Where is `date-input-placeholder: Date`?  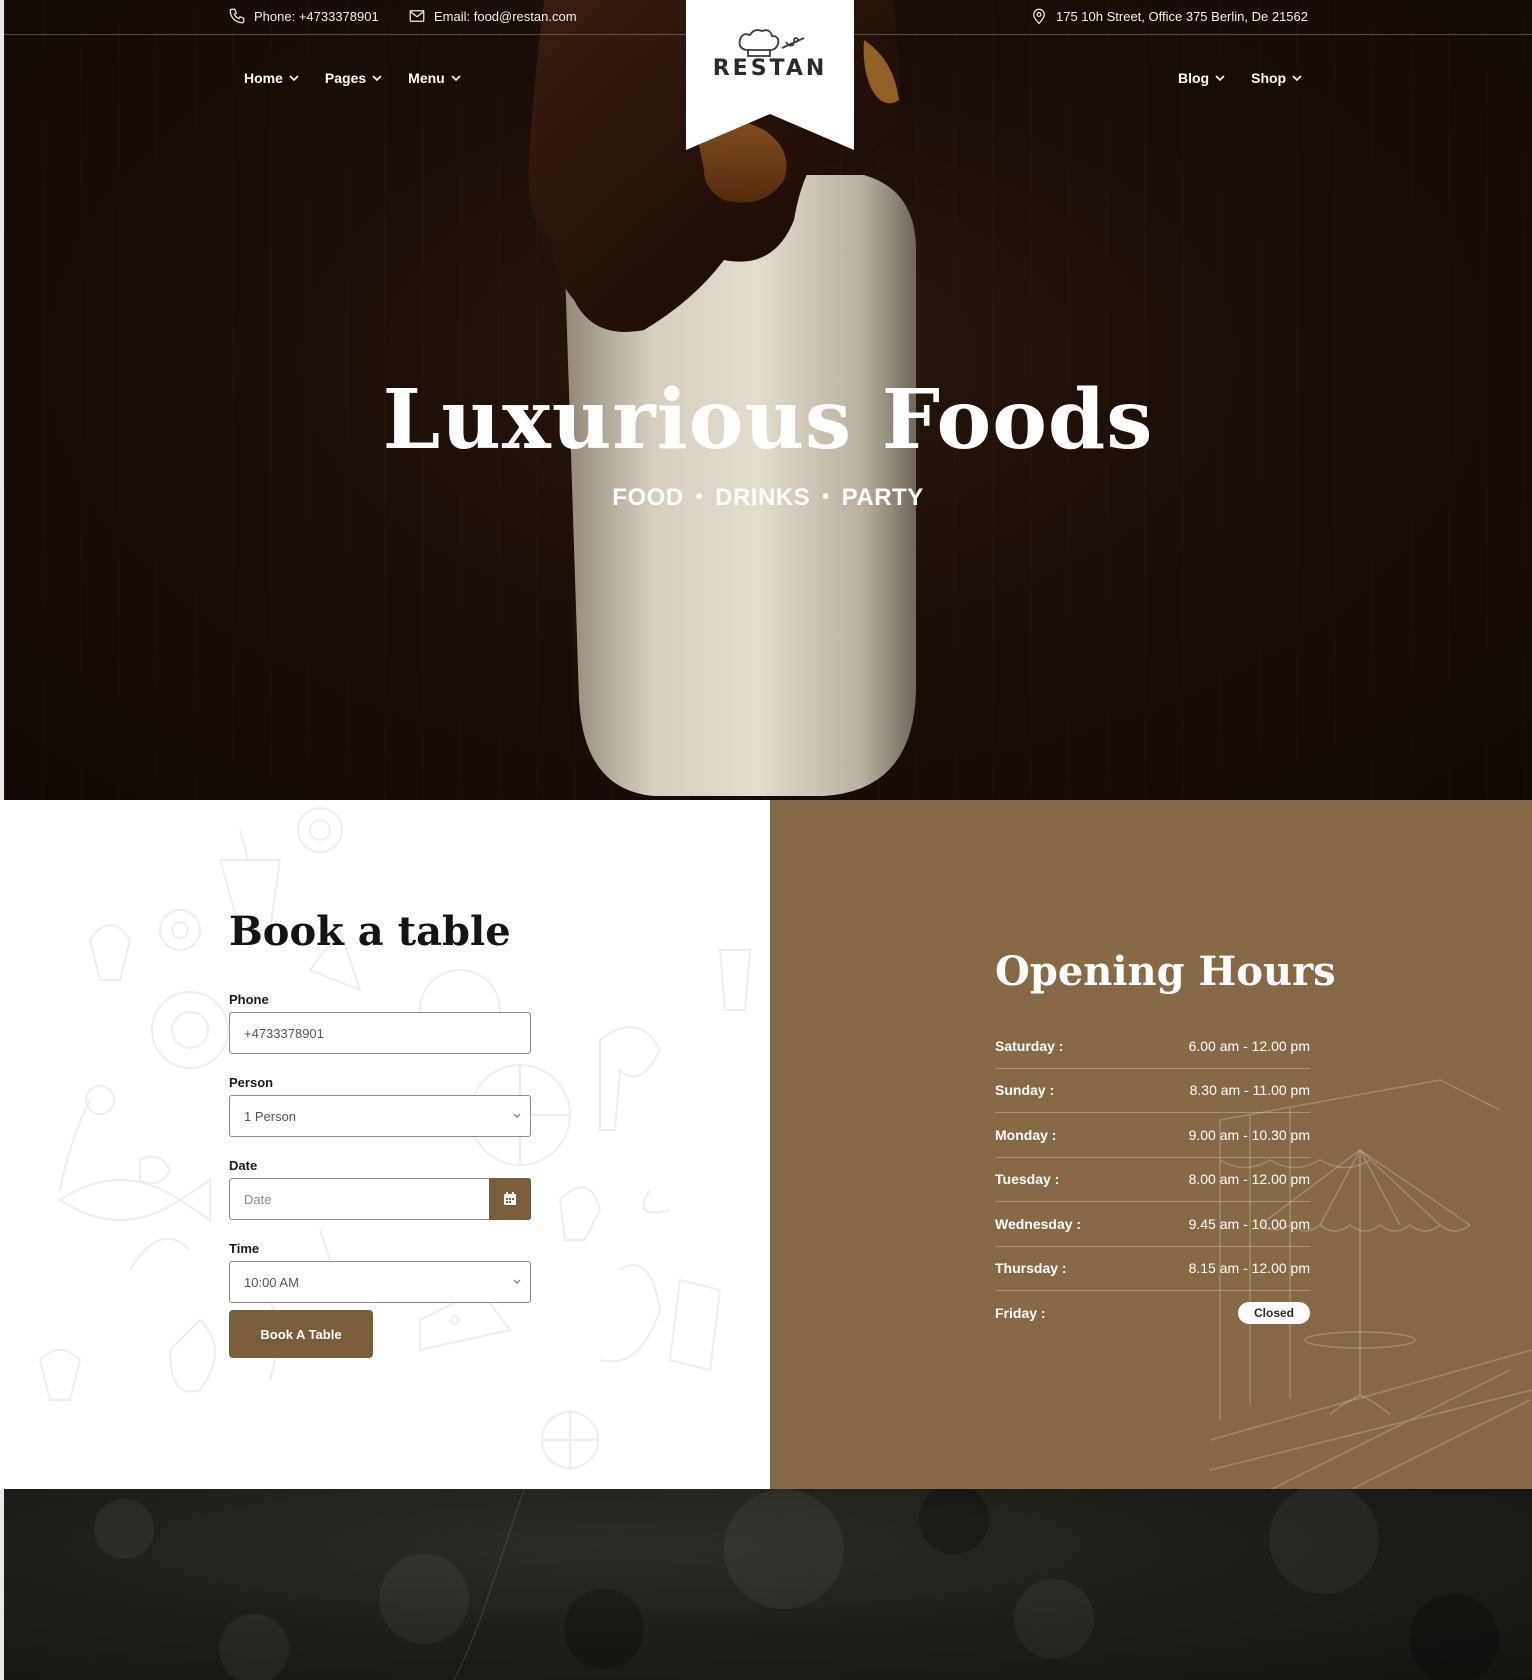 date-input-placeholder: Date is located at coordinates (258, 1199).